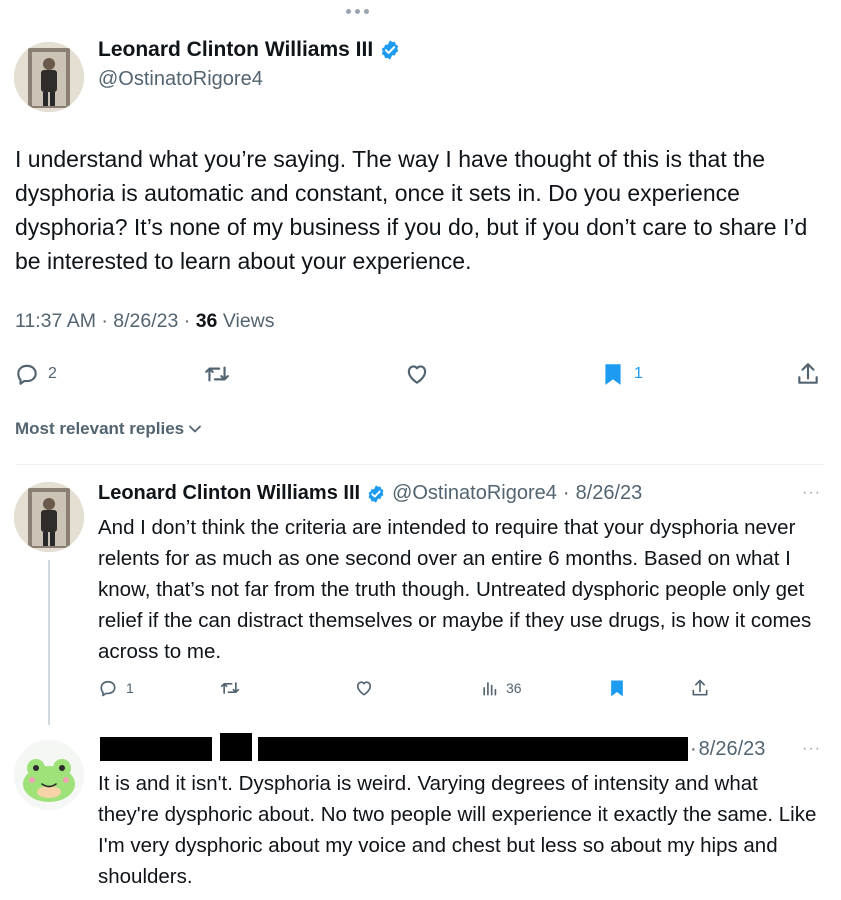  I want to click on frog-avatar-icon, so click(49, 775).